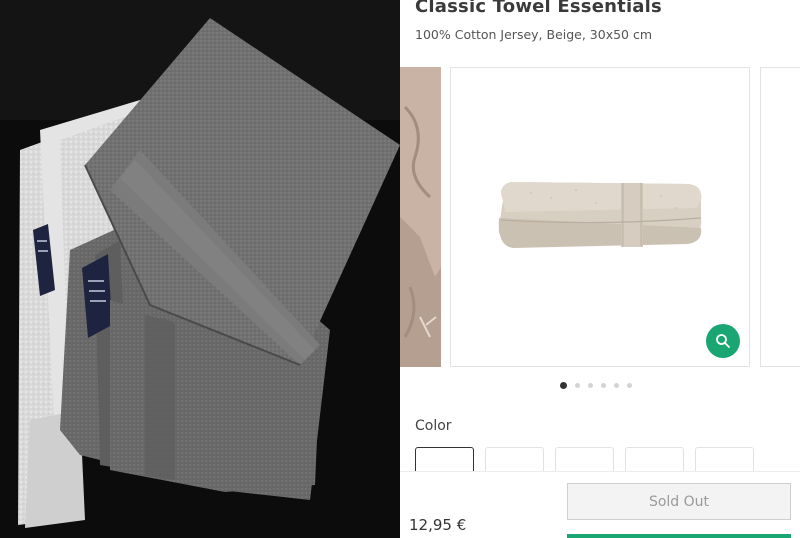 This screenshot has height=538, width=800. Describe the element at coordinates (538, 8) in the screenshot. I see `product-title: Classic Towel Essentials` at that location.